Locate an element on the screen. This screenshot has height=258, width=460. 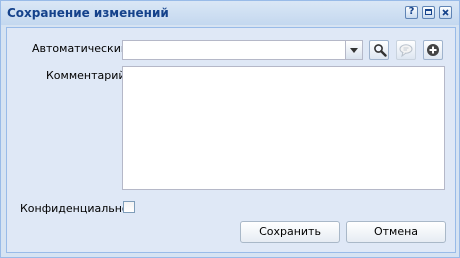
search-button is located at coordinates (379, 50).